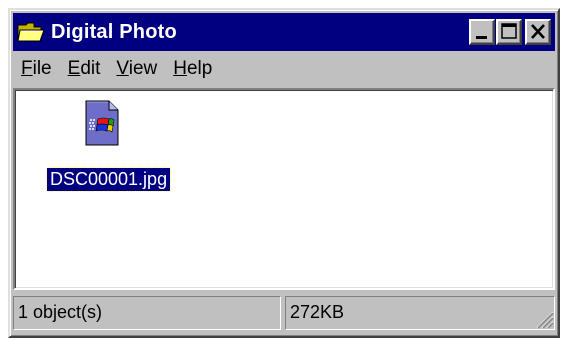  I want to click on image-file-icon, so click(102, 123).